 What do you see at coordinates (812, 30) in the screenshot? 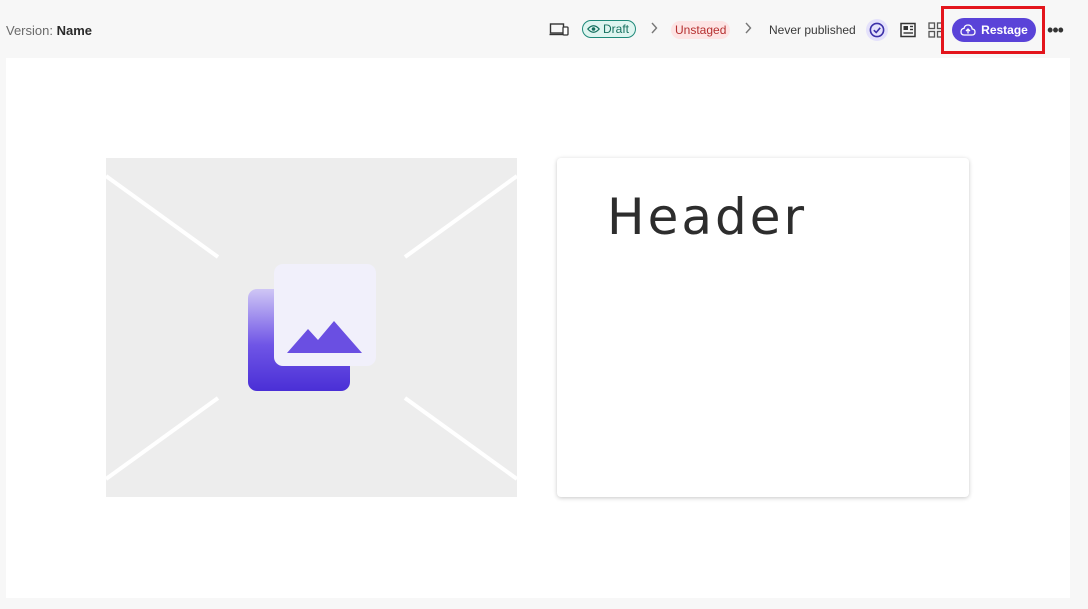
I see `publish-status-label: Never published` at bounding box center [812, 30].